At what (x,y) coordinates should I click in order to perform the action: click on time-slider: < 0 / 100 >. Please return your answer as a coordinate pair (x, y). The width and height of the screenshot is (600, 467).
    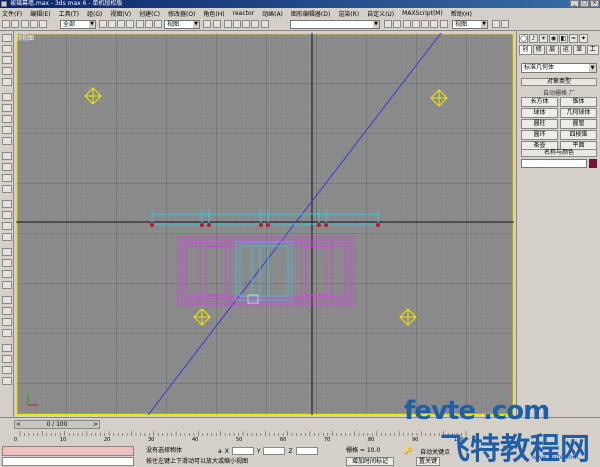
    Looking at the image, I should click on (57, 424).